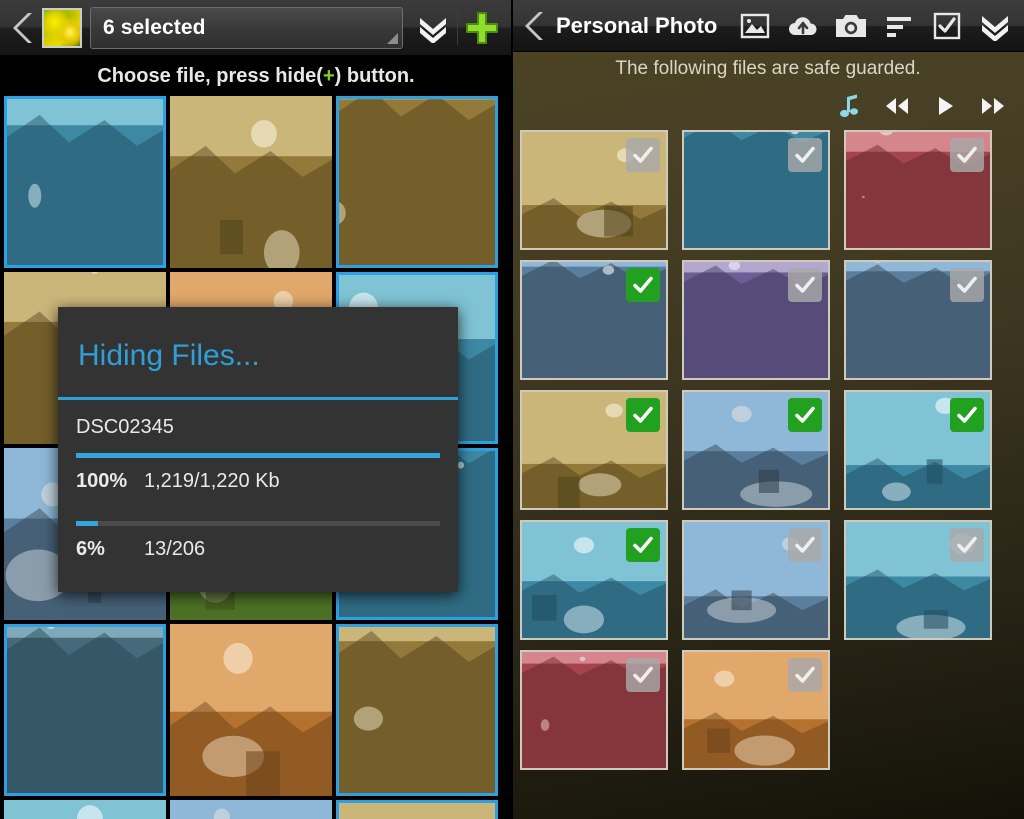  I want to click on total-progress-fill, so click(87, 523).